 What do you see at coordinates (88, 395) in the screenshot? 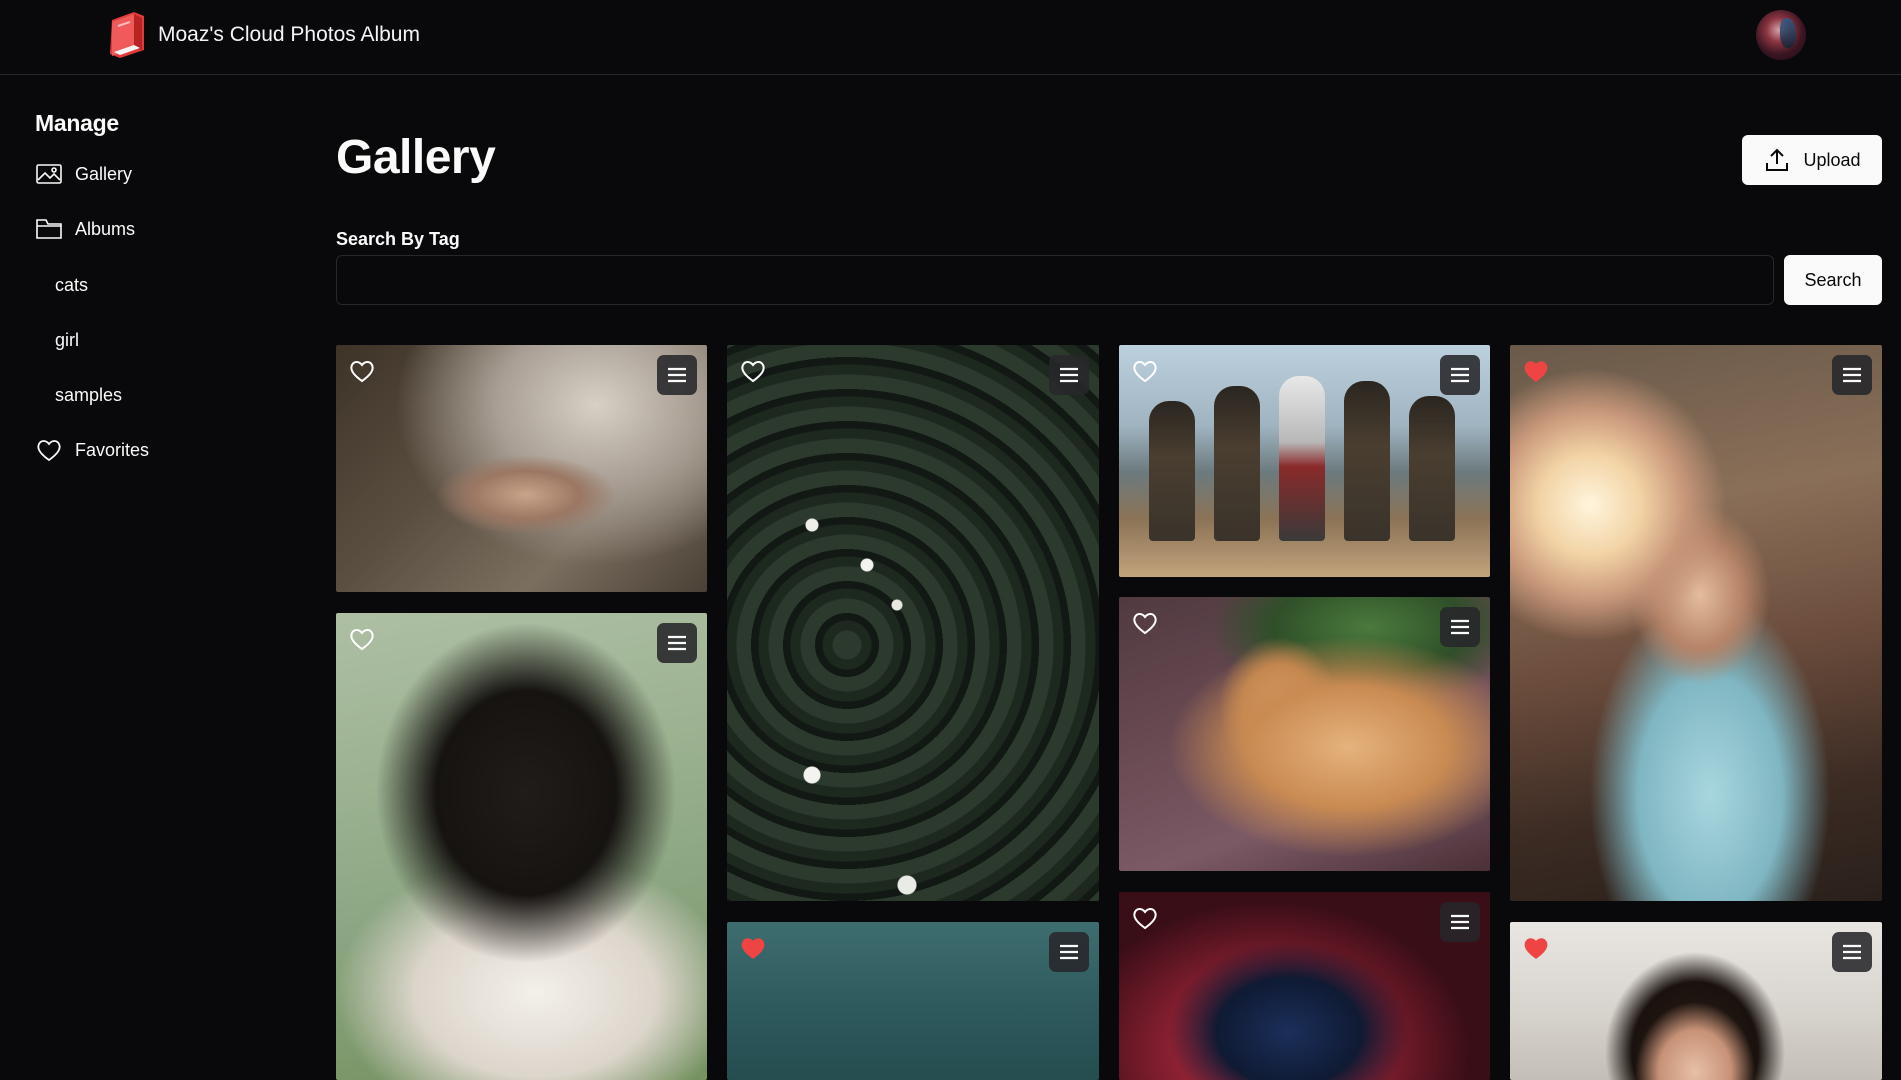
I see `sidebar-album-samples: samples` at bounding box center [88, 395].